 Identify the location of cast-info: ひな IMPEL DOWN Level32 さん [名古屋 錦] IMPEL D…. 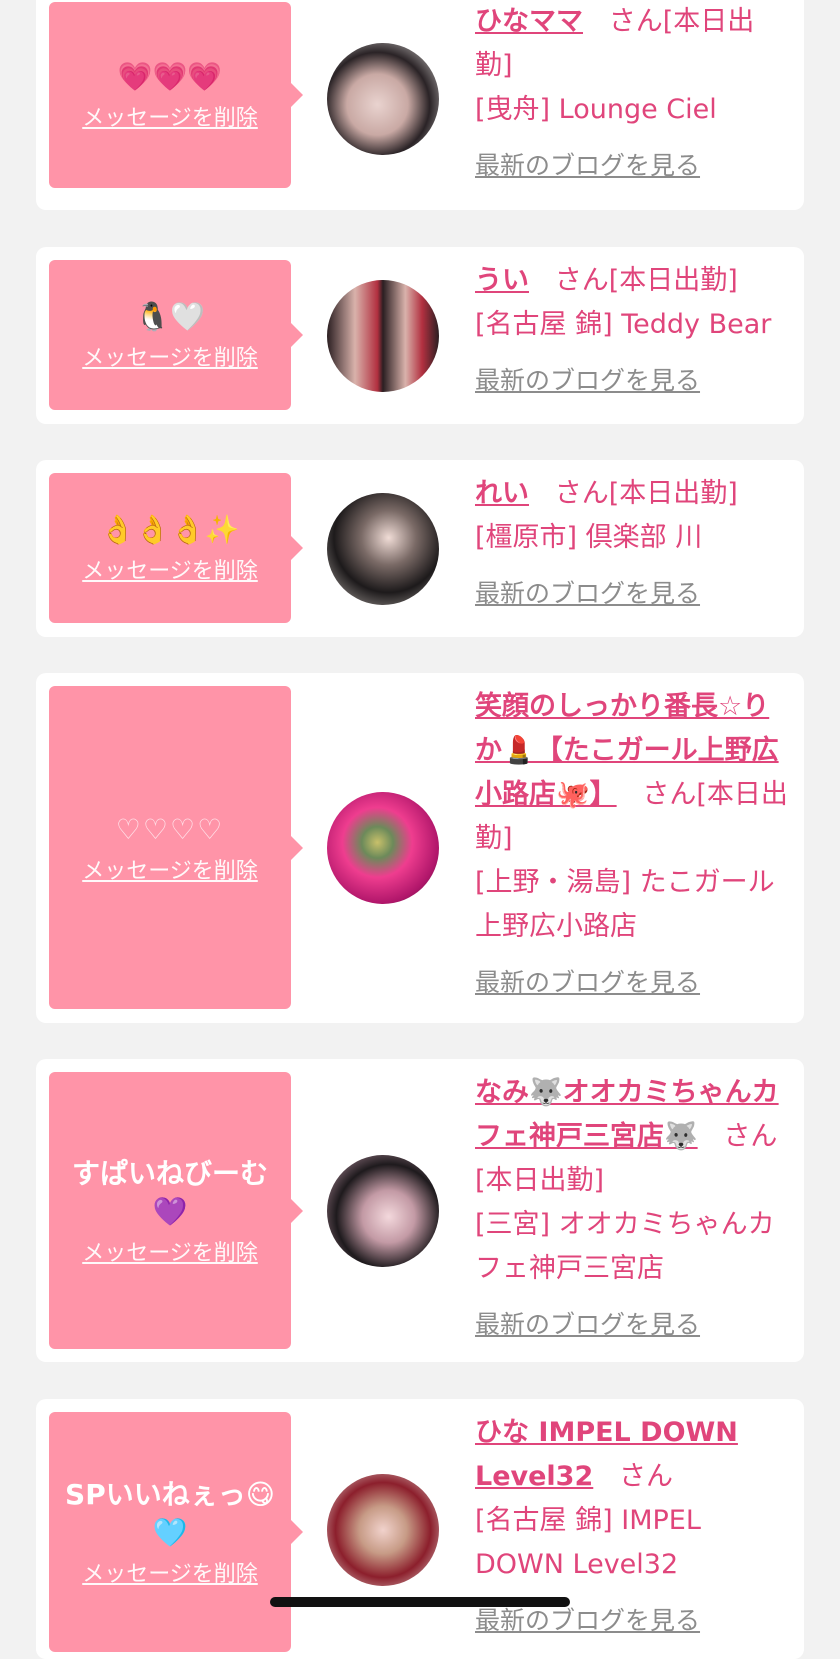
(633, 1527).